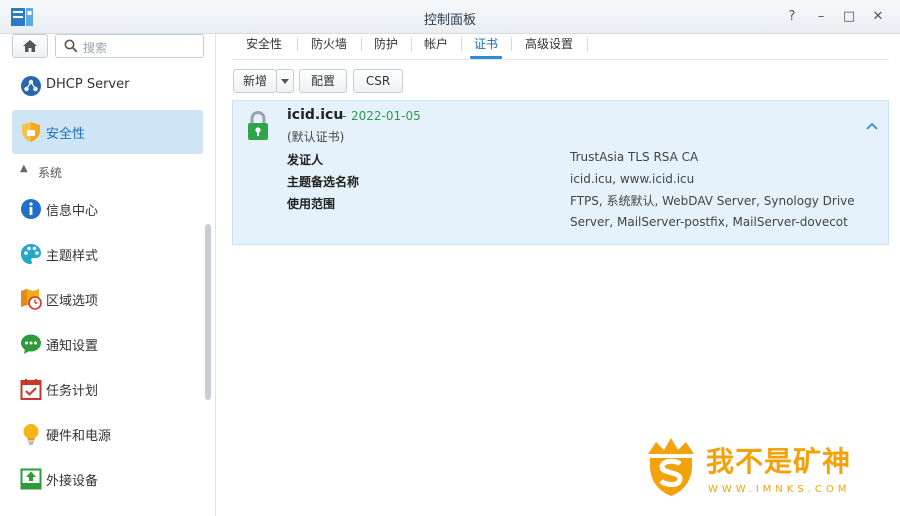 This screenshot has height=516, width=900. Describe the element at coordinates (31, 86) in the screenshot. I see `dhcp-server-icon` at that location.